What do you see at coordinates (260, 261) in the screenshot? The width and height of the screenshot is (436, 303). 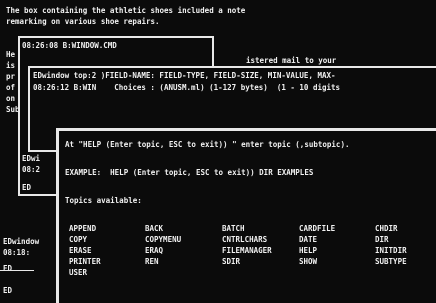 I see `topic-item: SDIR` at bounding box center [260, 261].